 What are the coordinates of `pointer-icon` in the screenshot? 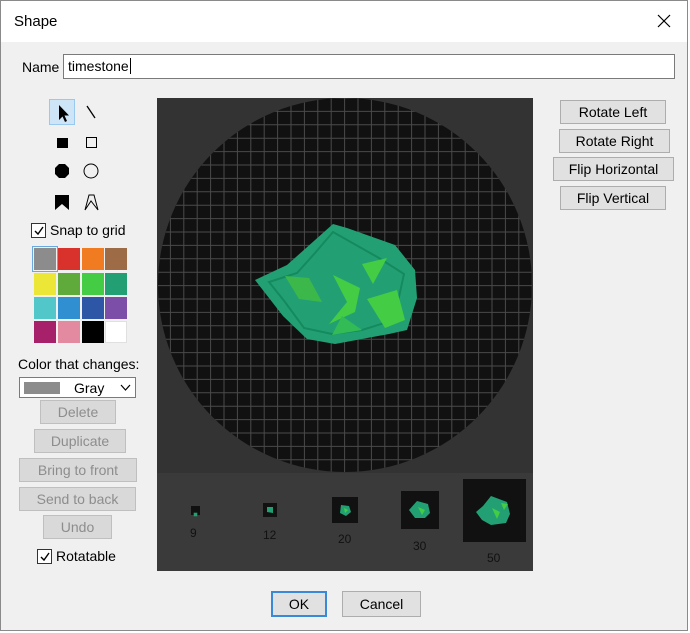 It's located at (64, 113).